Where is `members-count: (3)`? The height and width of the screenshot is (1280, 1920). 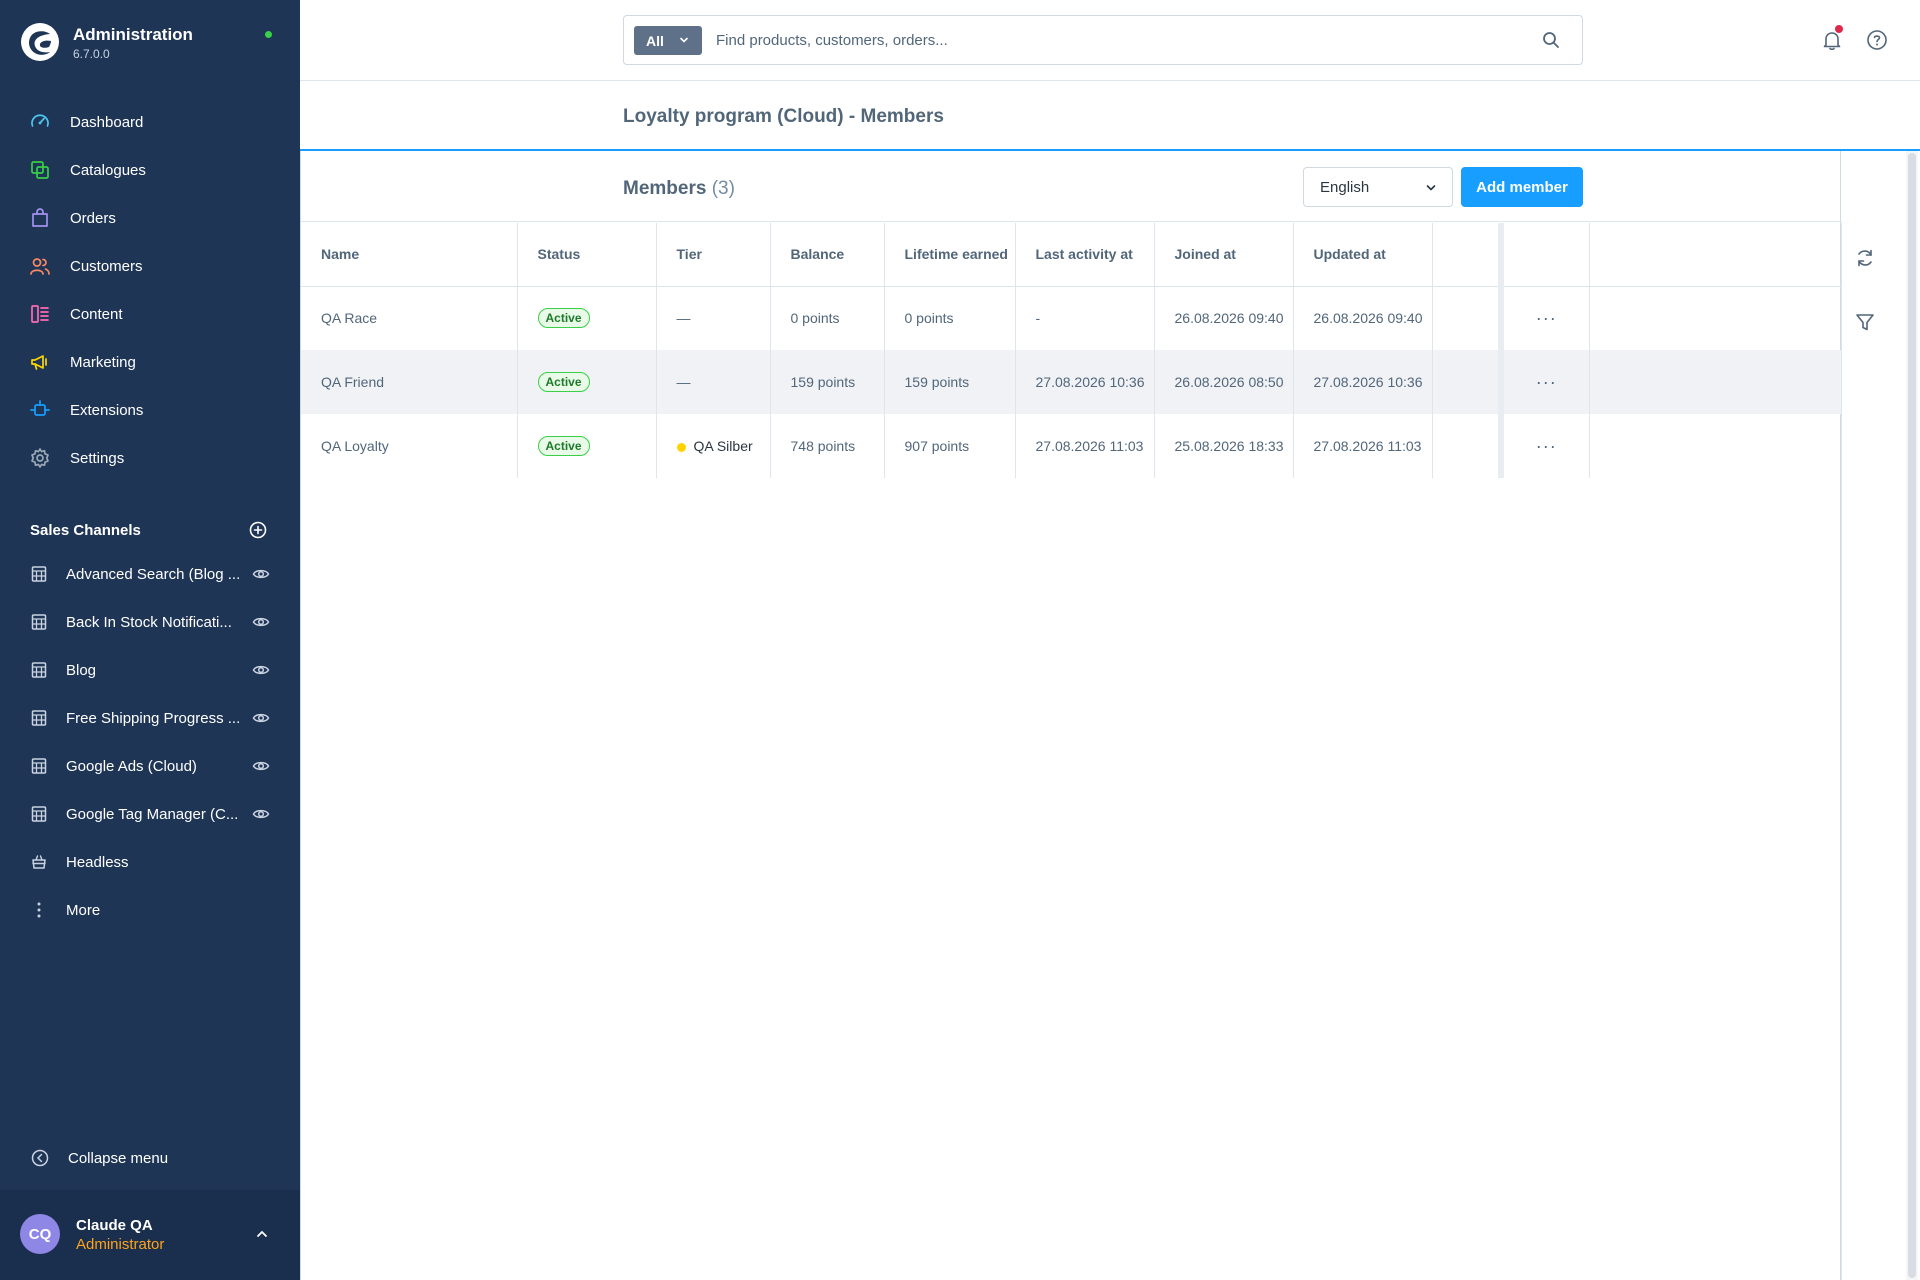
members-count: (3) is located at coordinates (723, 188).